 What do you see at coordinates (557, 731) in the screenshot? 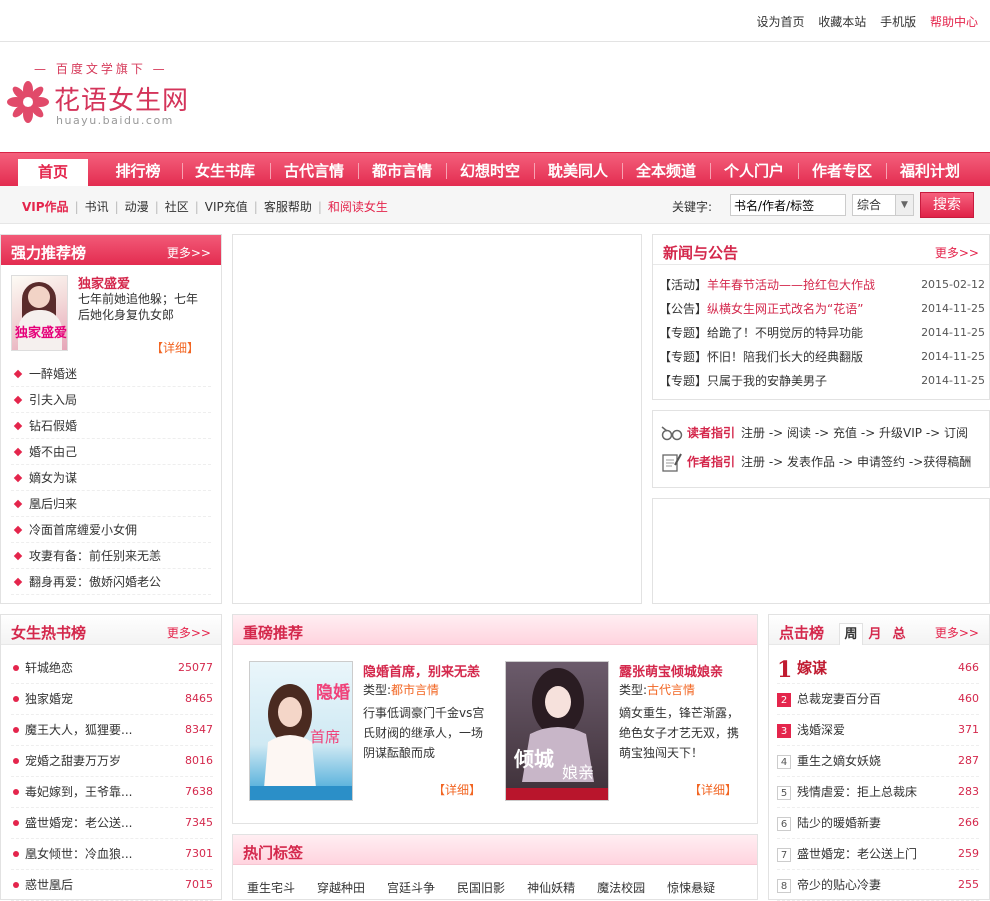
I see `featured-book-cover: 倾城 娘亲` at bounding box center [557, 731].